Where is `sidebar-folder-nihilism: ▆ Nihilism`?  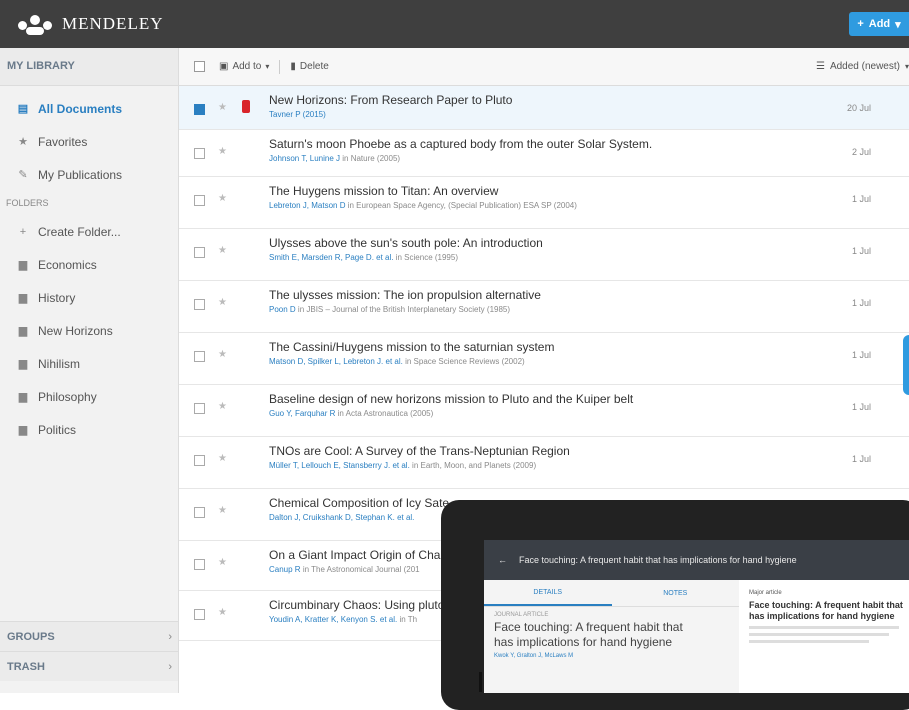 sidebar-folder-nihilism: ▆ Nihilism is located at coordinates (89, 363).